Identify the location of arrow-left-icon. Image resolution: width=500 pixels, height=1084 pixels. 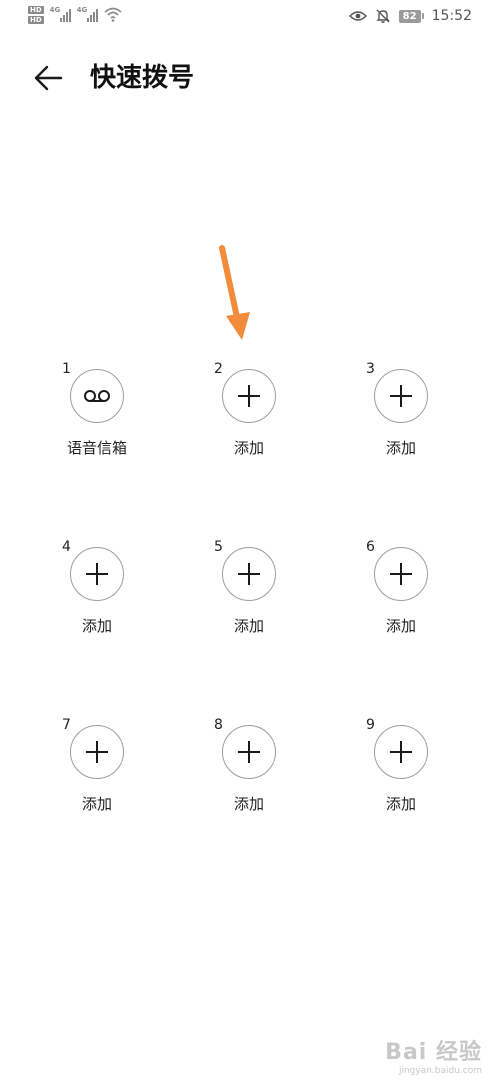
(48, 78).